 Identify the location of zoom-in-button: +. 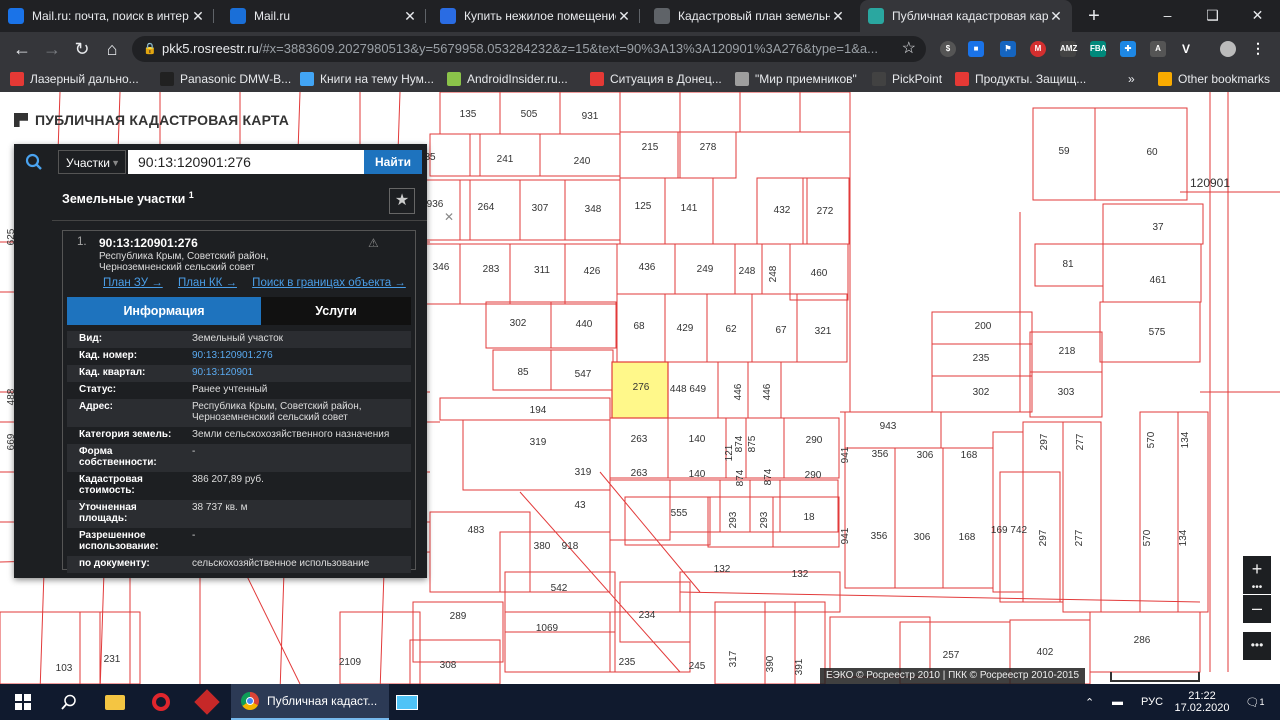
(1257, 570).